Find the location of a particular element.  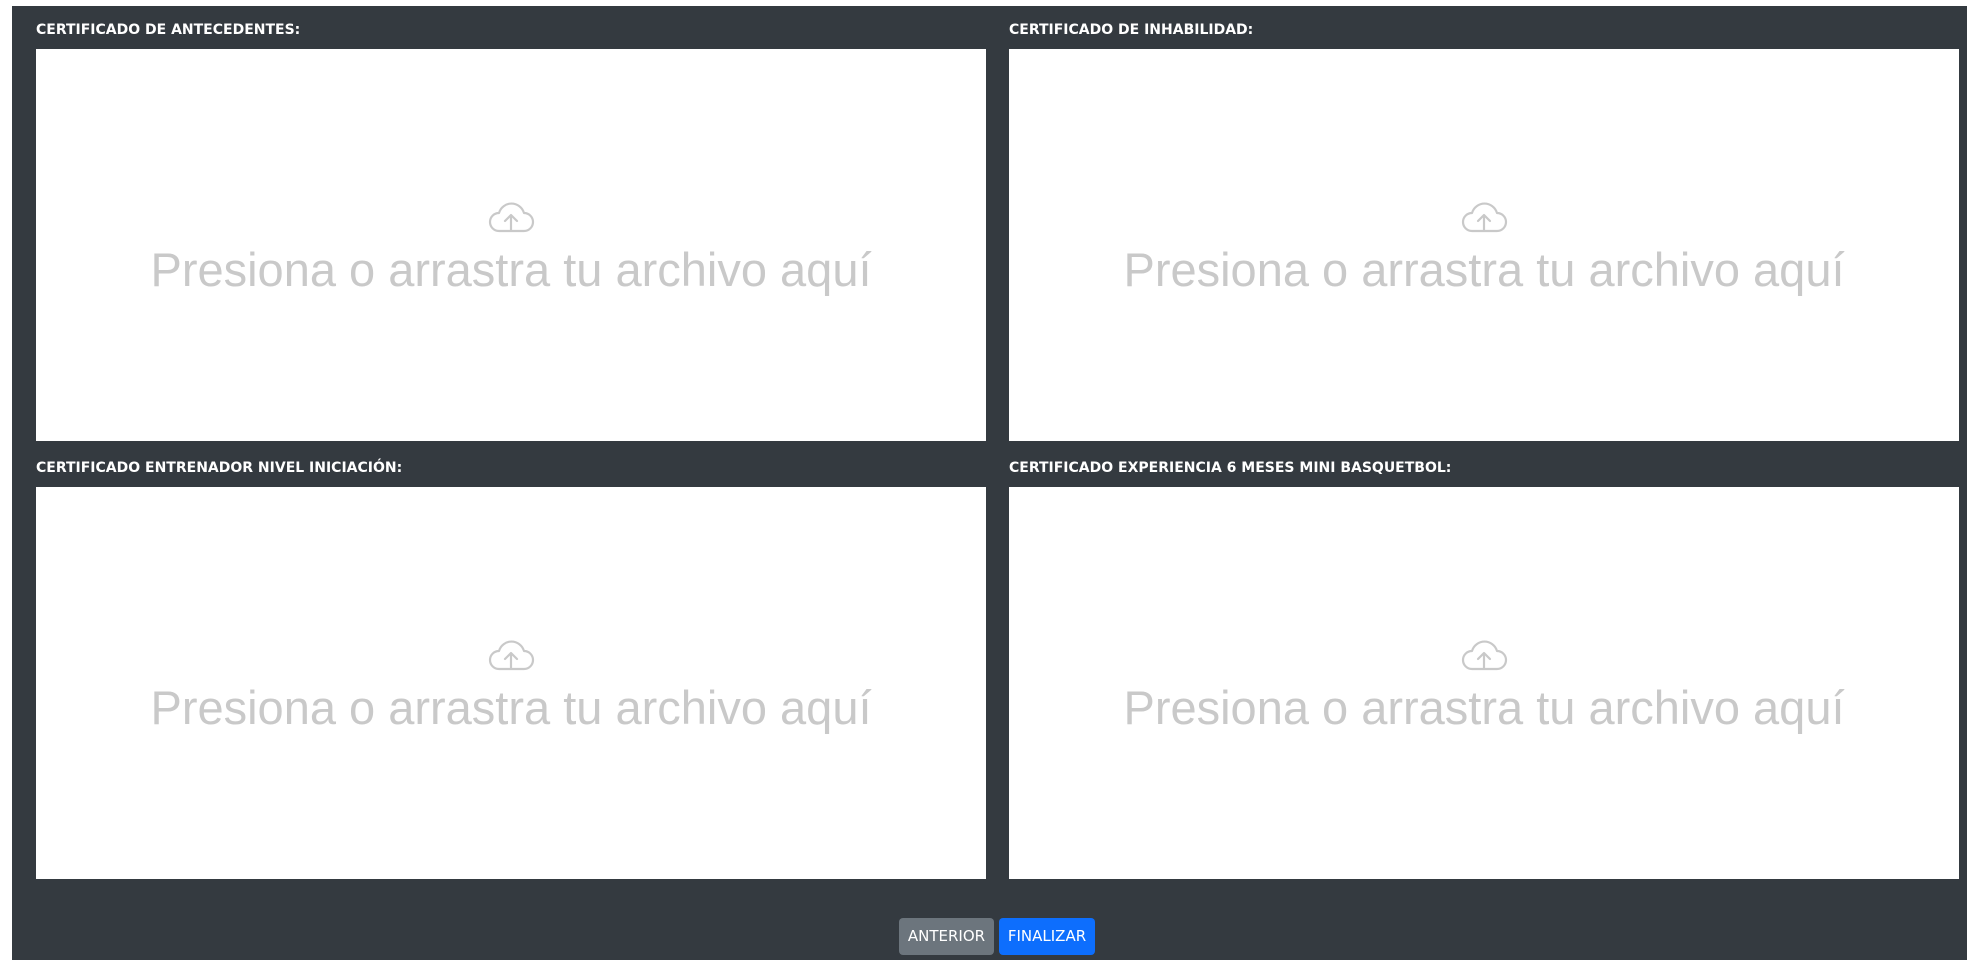

finish-button: FINALIZAR is located at coordinates (1047, 936).